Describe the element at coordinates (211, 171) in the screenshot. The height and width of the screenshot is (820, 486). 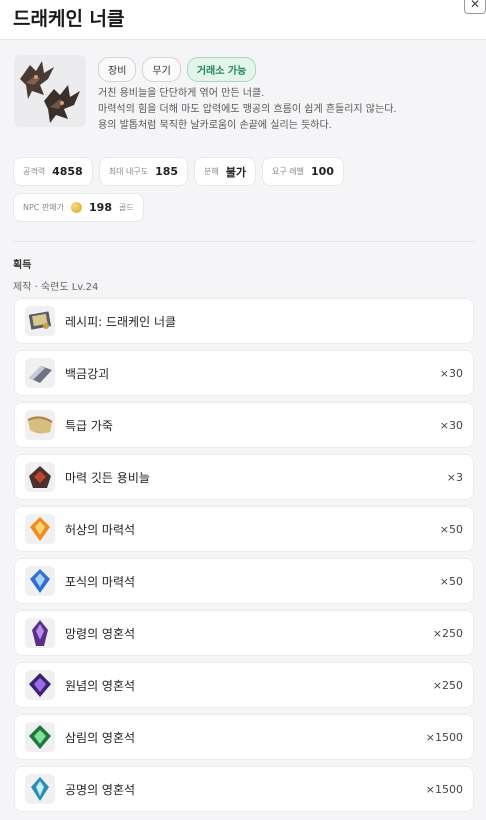
I see `stat-label: 분해` at that location.